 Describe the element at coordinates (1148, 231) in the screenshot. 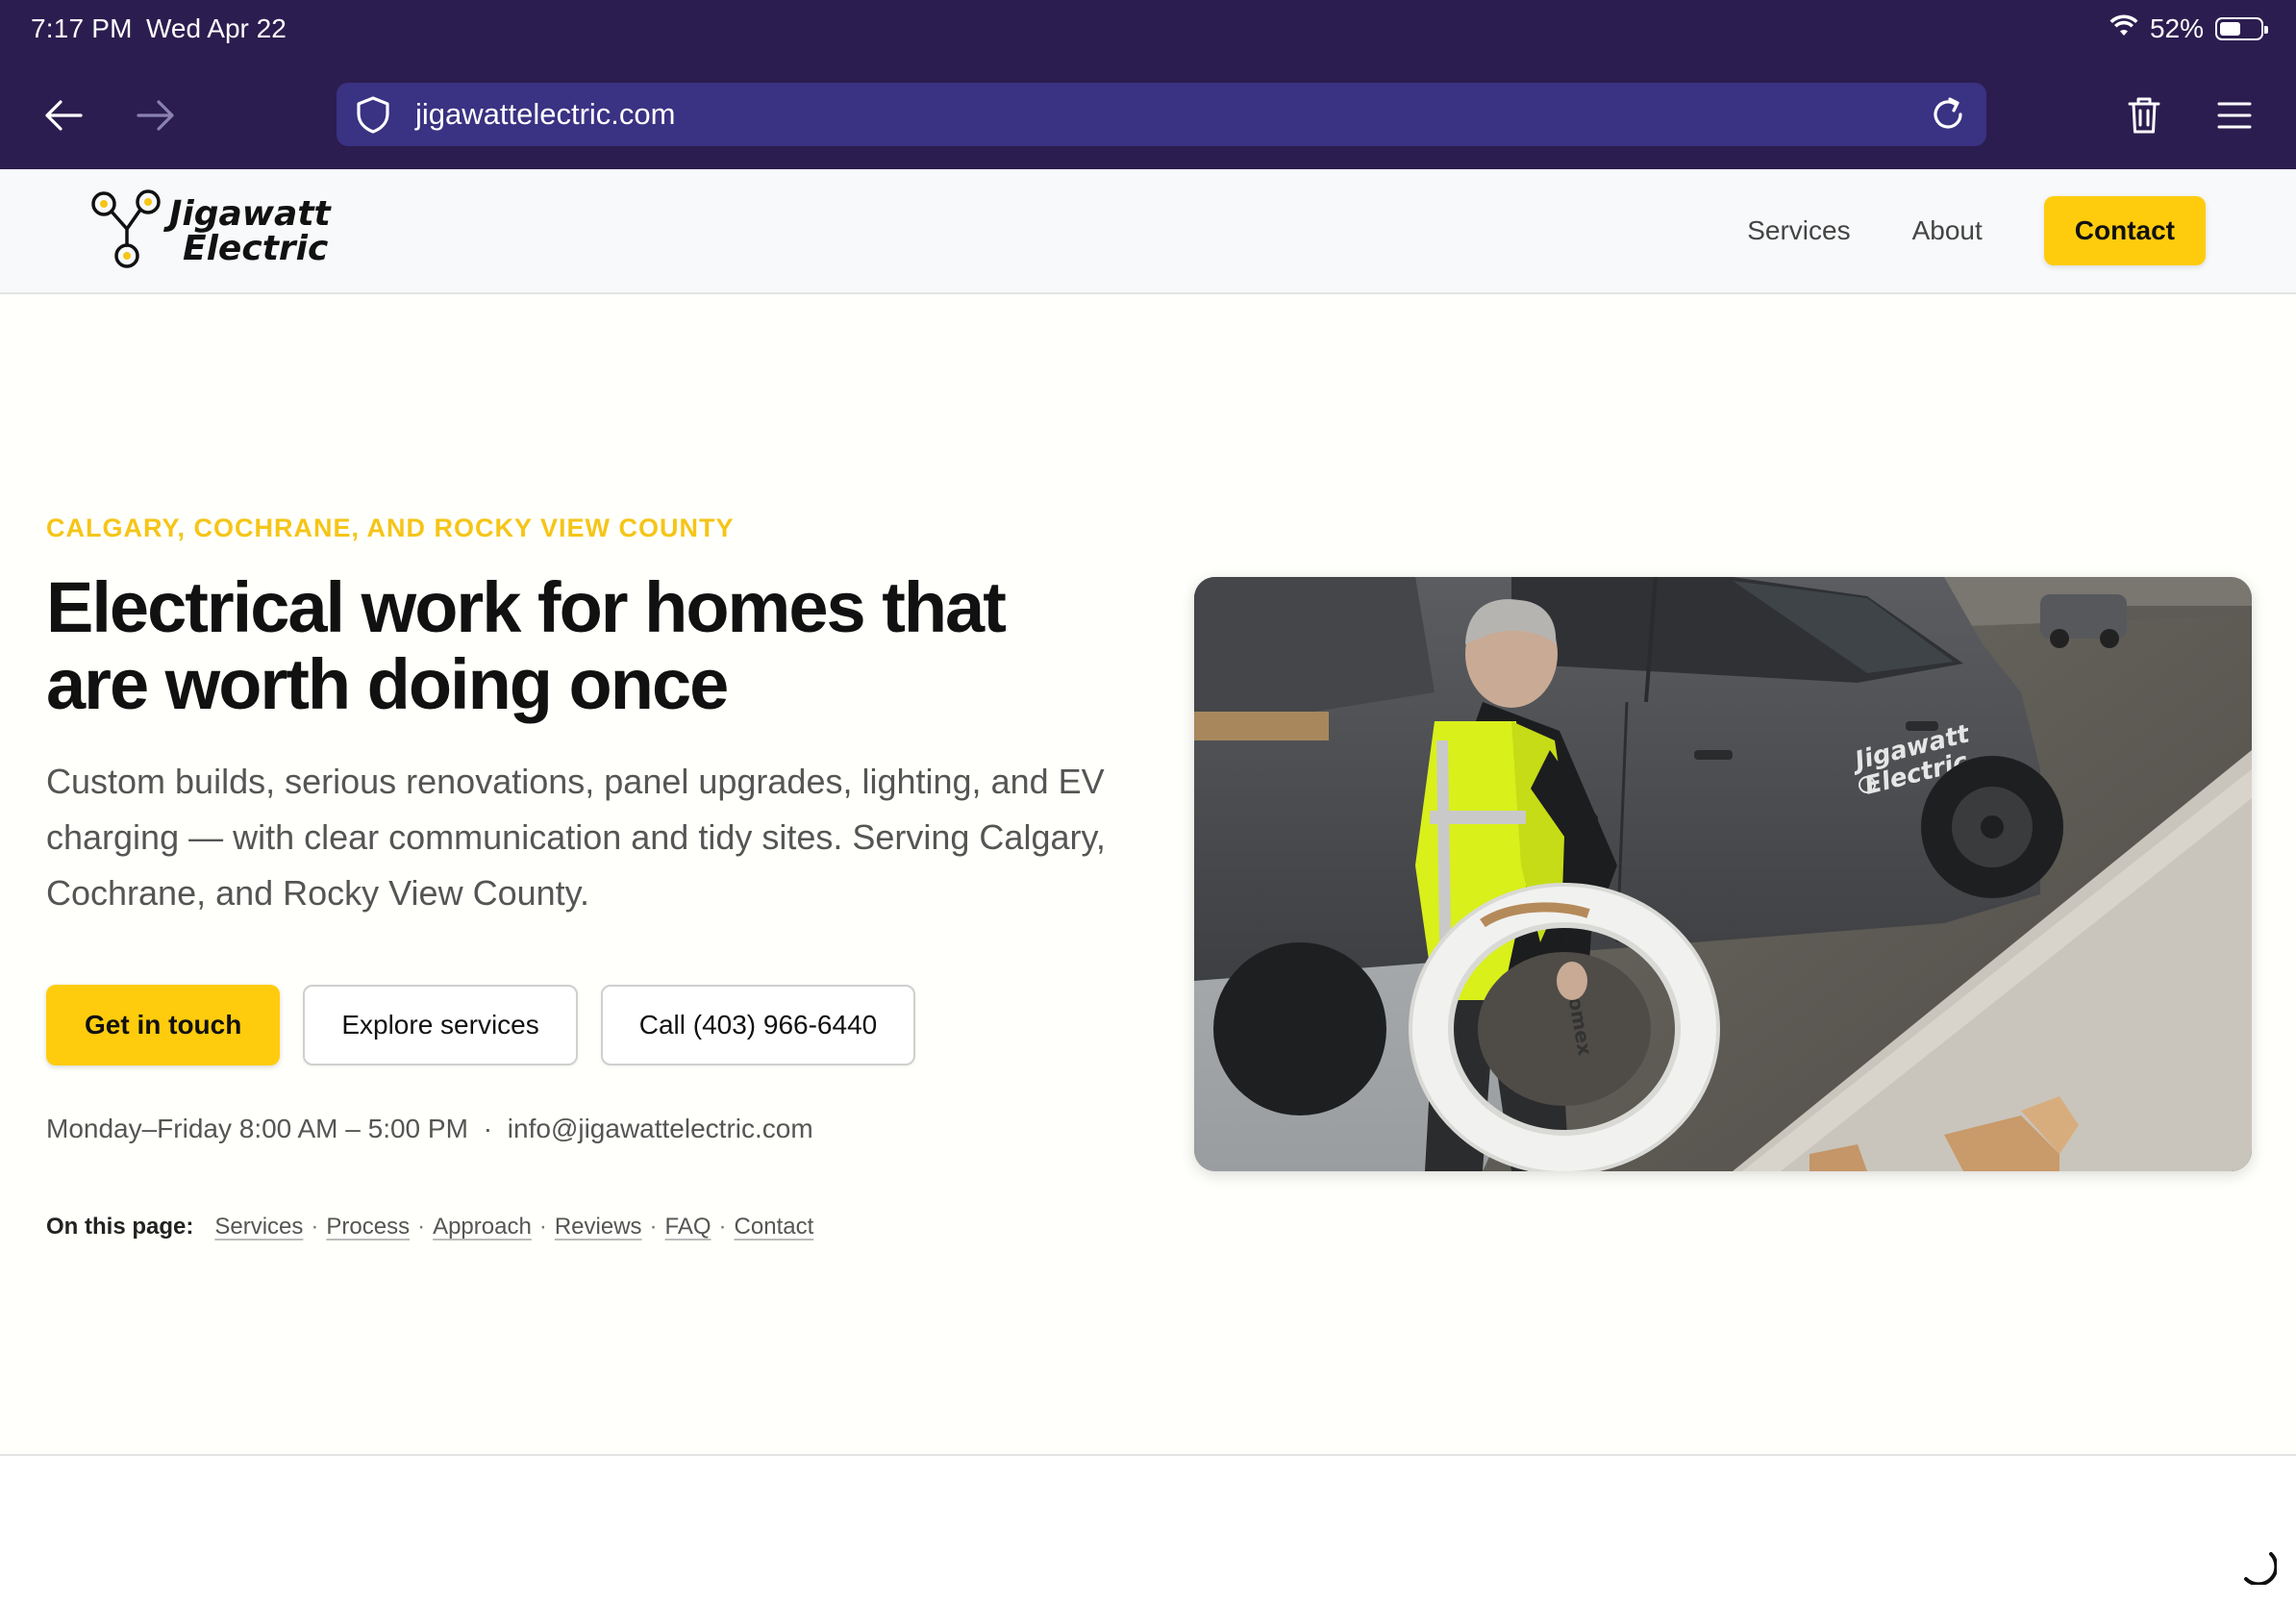

I see `site-header: Jigawatt Electric Services About Contact` at that location.